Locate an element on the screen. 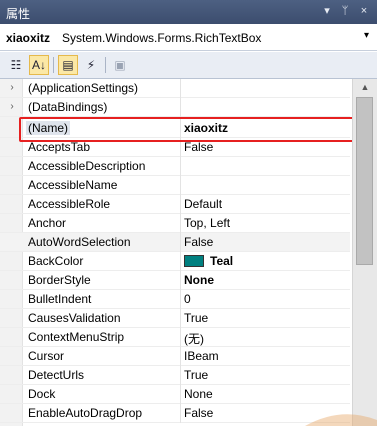 The width and height of the screenshot is (377, 426). pin-icon: ᛘ is located at coordinates (345, 11).